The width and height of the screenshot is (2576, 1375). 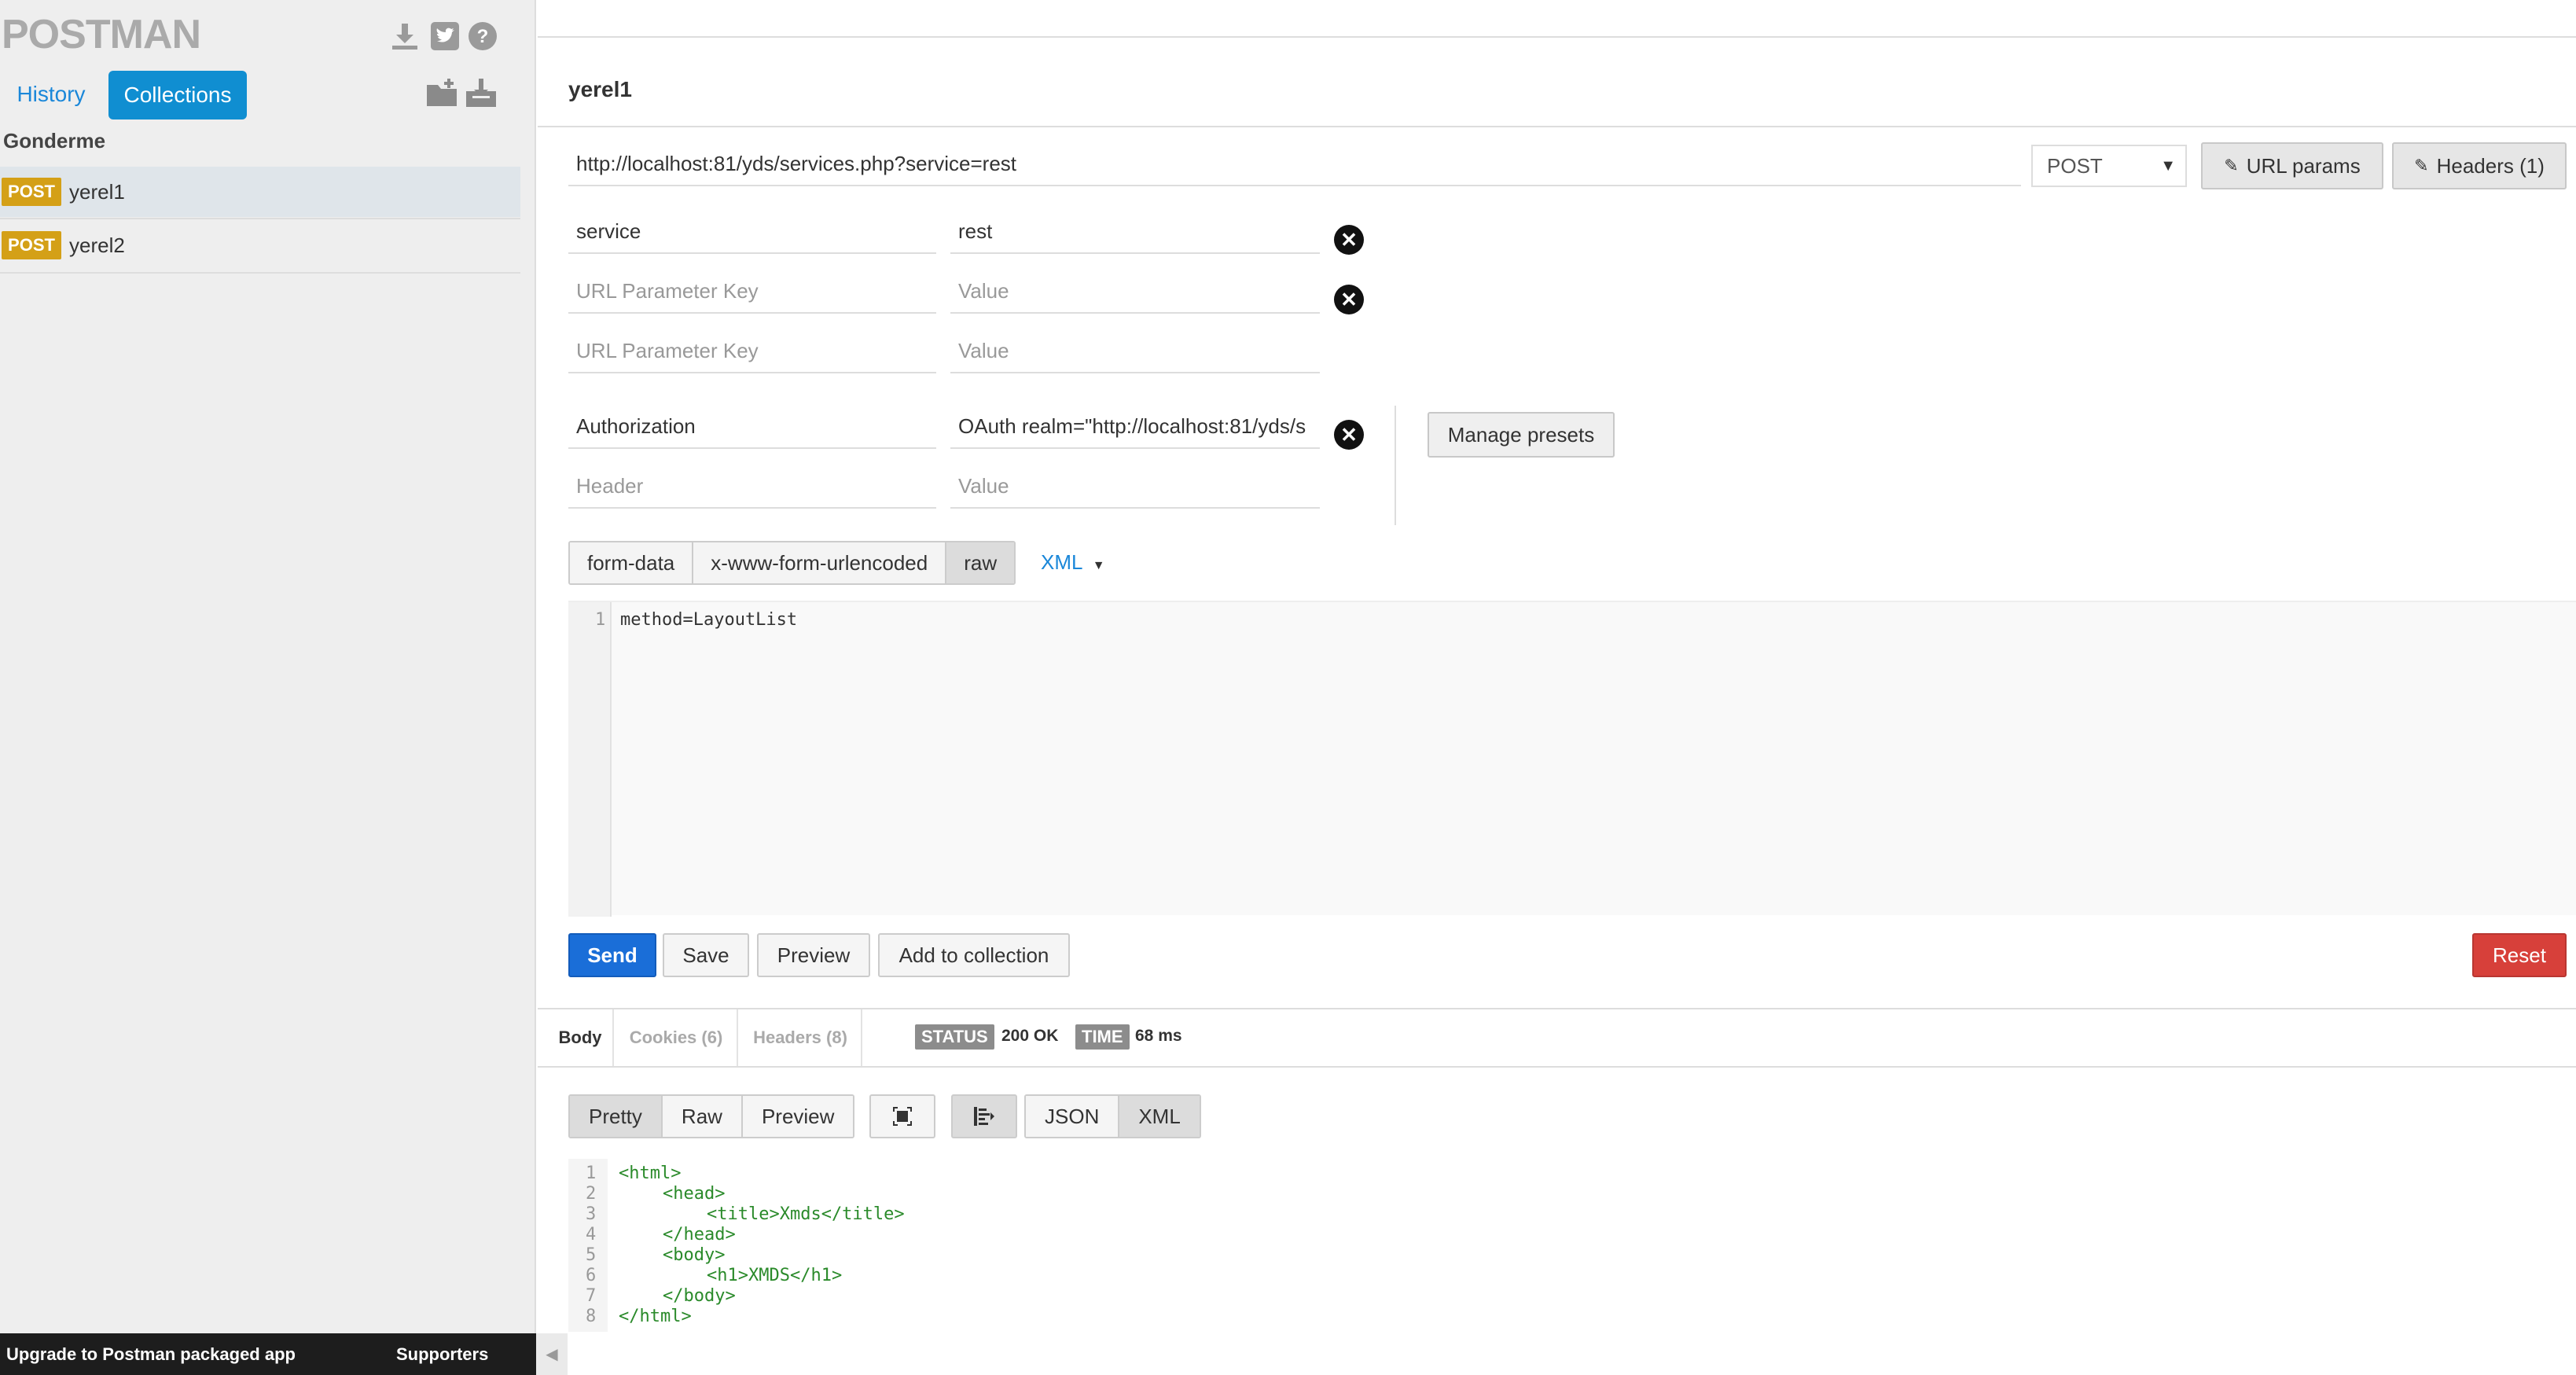 I want to click on raw-type-label: XML, so click(x=1061, y=562).